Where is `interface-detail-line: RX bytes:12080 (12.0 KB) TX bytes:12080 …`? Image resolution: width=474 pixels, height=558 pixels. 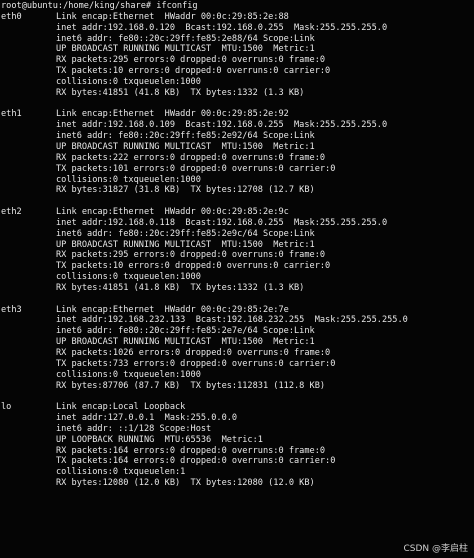 interface-detail-line: RX bytes:12080 (12.0 KB) TX bytes:12080 … is located at coordinates (185, 483).